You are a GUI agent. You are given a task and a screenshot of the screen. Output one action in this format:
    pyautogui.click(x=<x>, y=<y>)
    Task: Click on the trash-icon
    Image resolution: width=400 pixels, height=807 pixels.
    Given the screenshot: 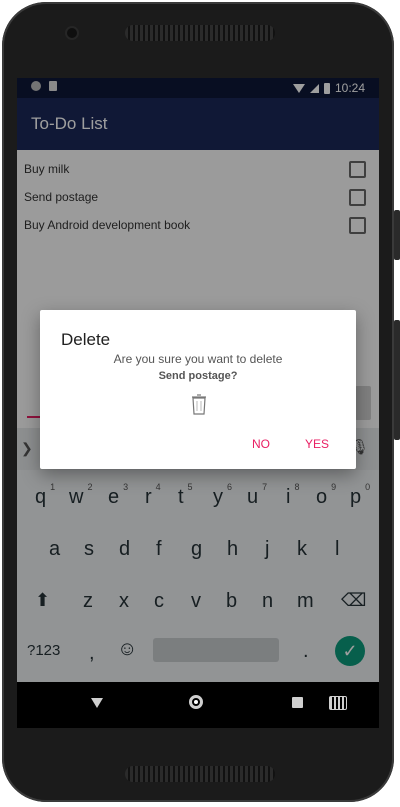 What is the action you would take?
    pyautogui.click(x=199, y=404)
    